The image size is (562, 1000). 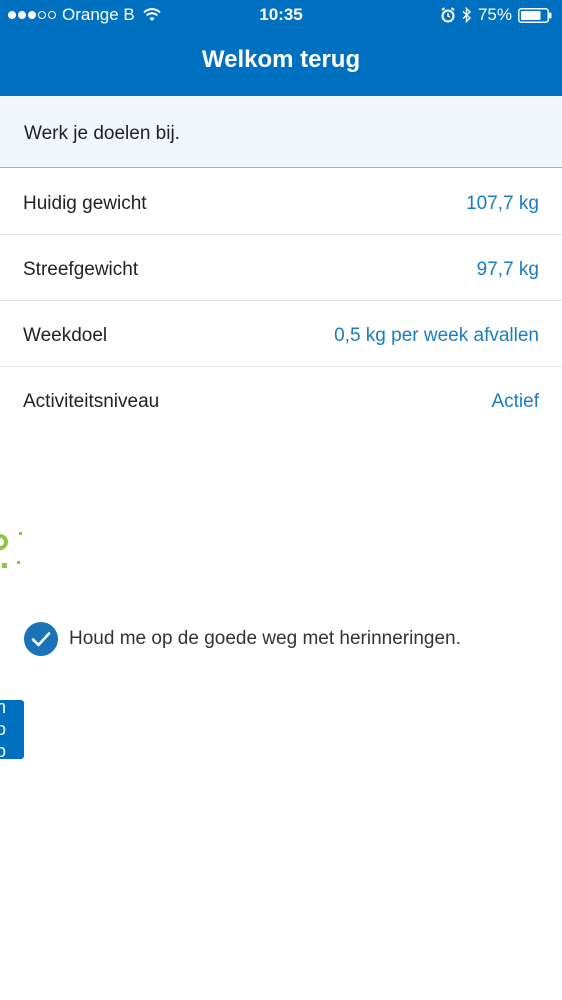 What do you see at coordinates (11, 550) in the screenshot?
I see `green-logo-fragment` at bounding box center [11, 550].